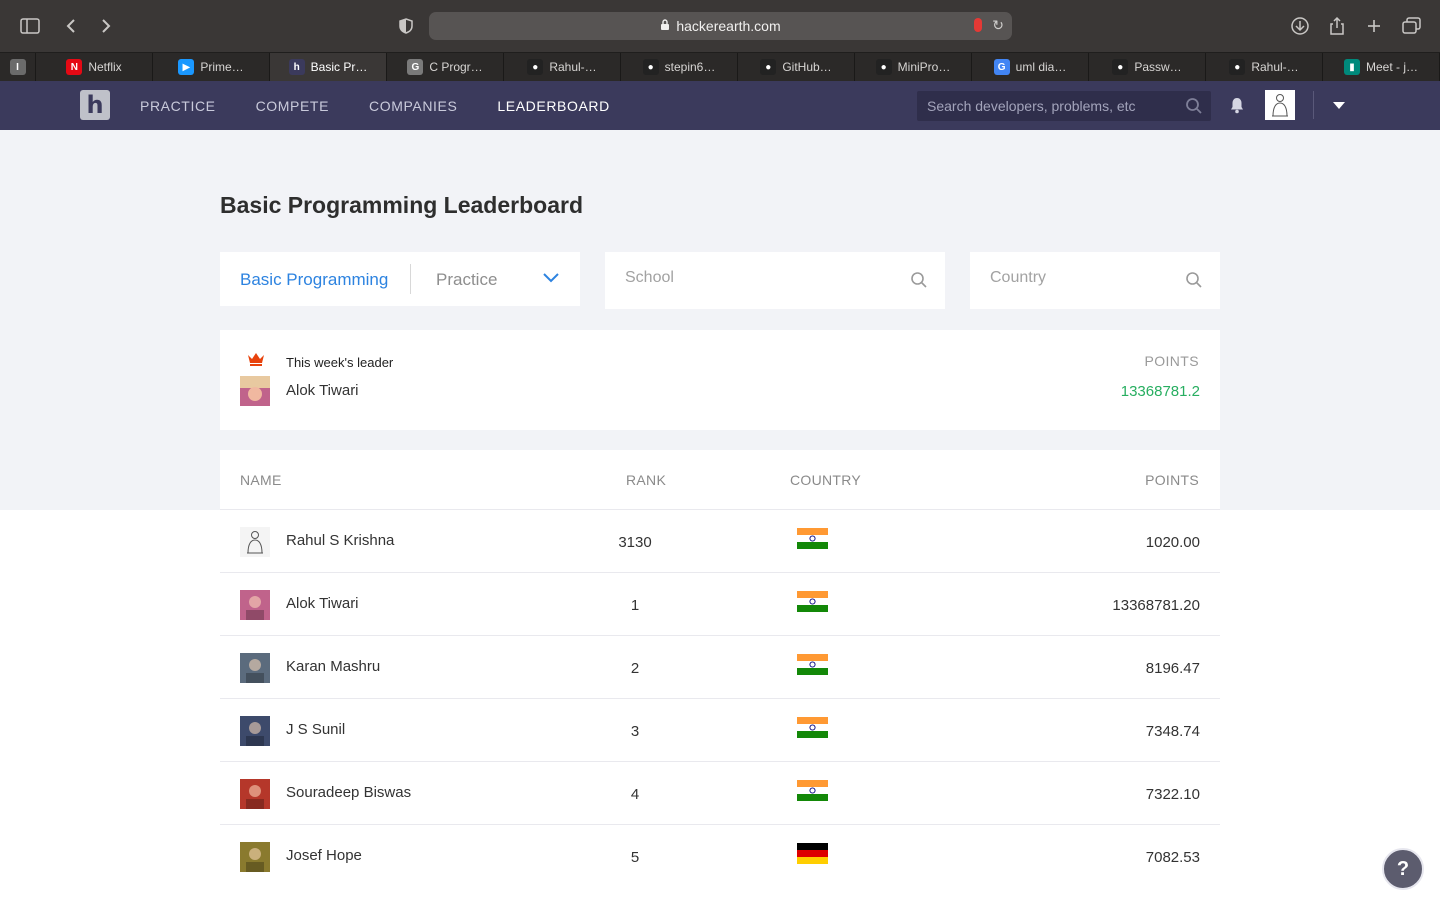  I want to click on user-points: 1020.00, so click(1172, 542).